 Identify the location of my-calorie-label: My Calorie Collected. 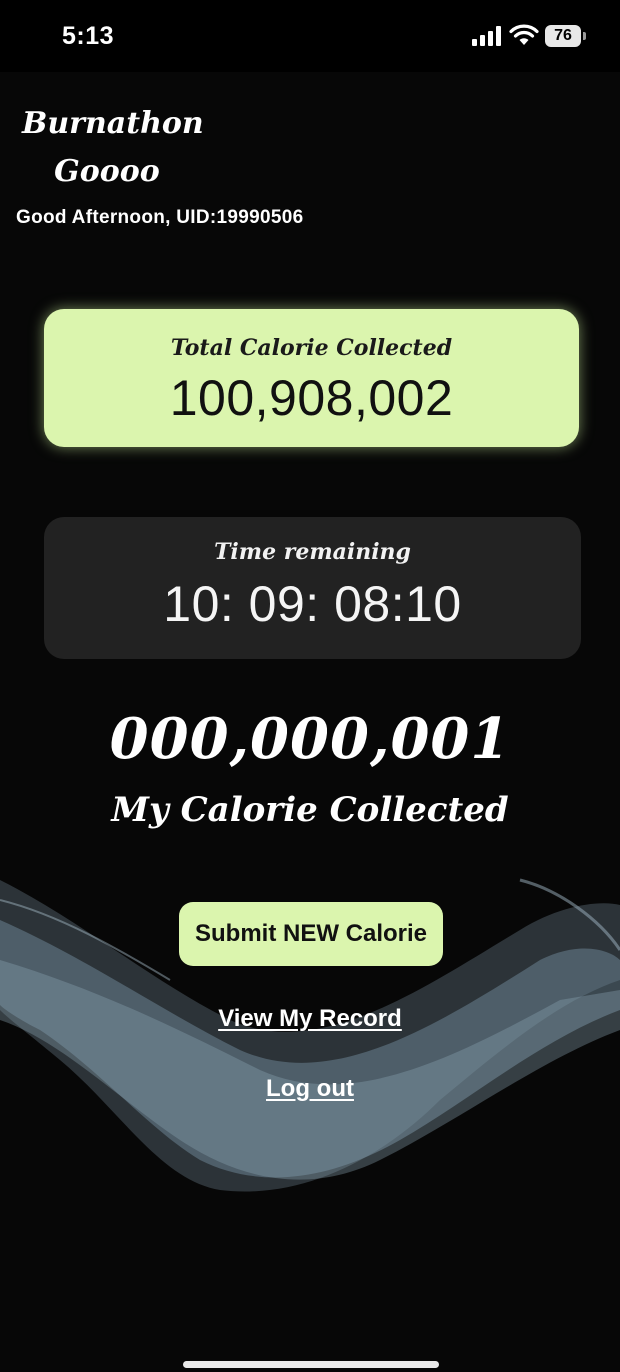
(310, 810).